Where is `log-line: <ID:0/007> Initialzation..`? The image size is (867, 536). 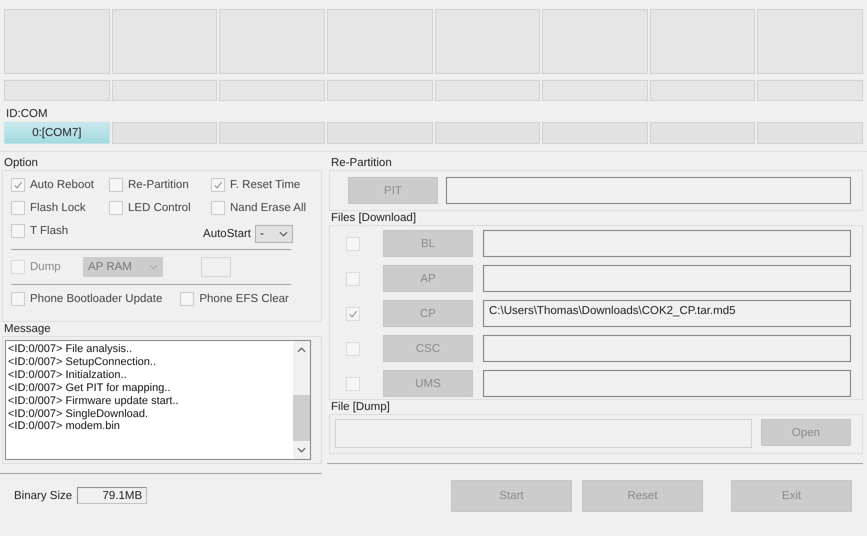 log-line: <ID:0/007> Initialzation.. is located at coordinates (67, 375).